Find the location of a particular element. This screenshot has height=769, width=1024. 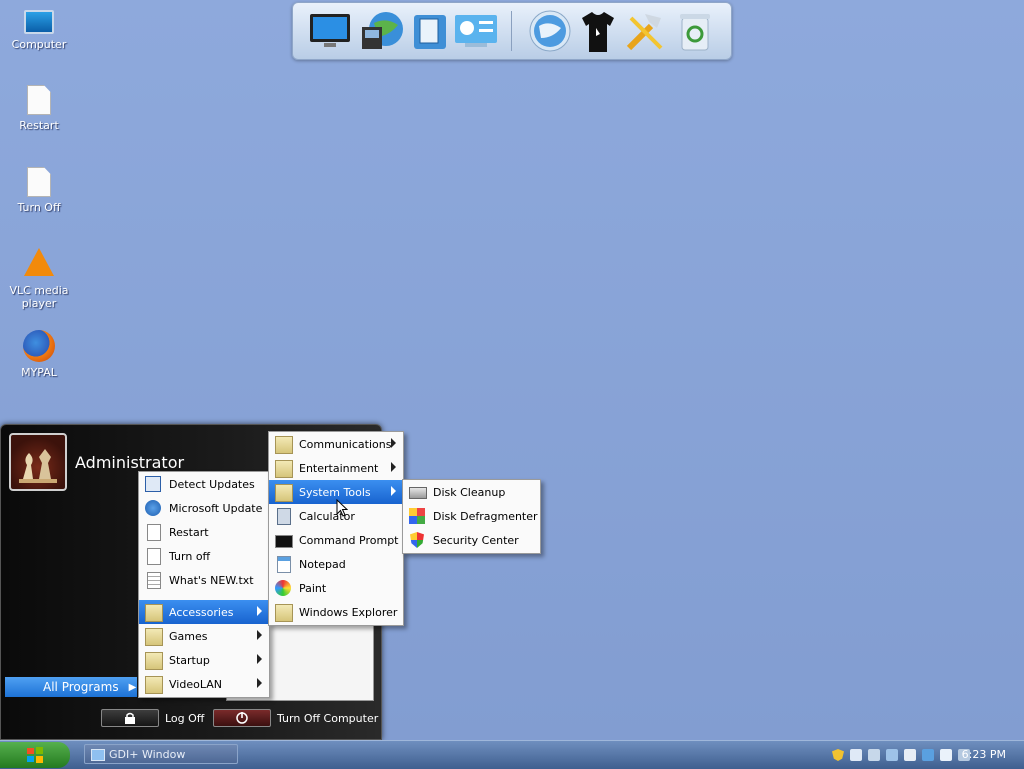

lock-icon is located at coordinates (130, 718).